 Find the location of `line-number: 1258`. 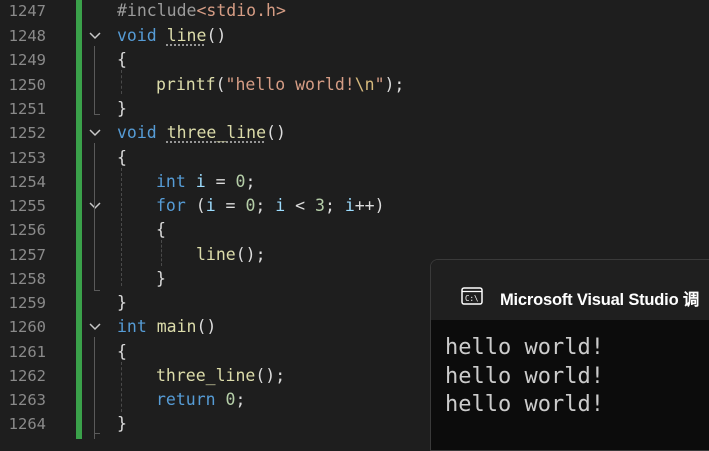

line-number: 1258 is located at coordinates (27, 279).